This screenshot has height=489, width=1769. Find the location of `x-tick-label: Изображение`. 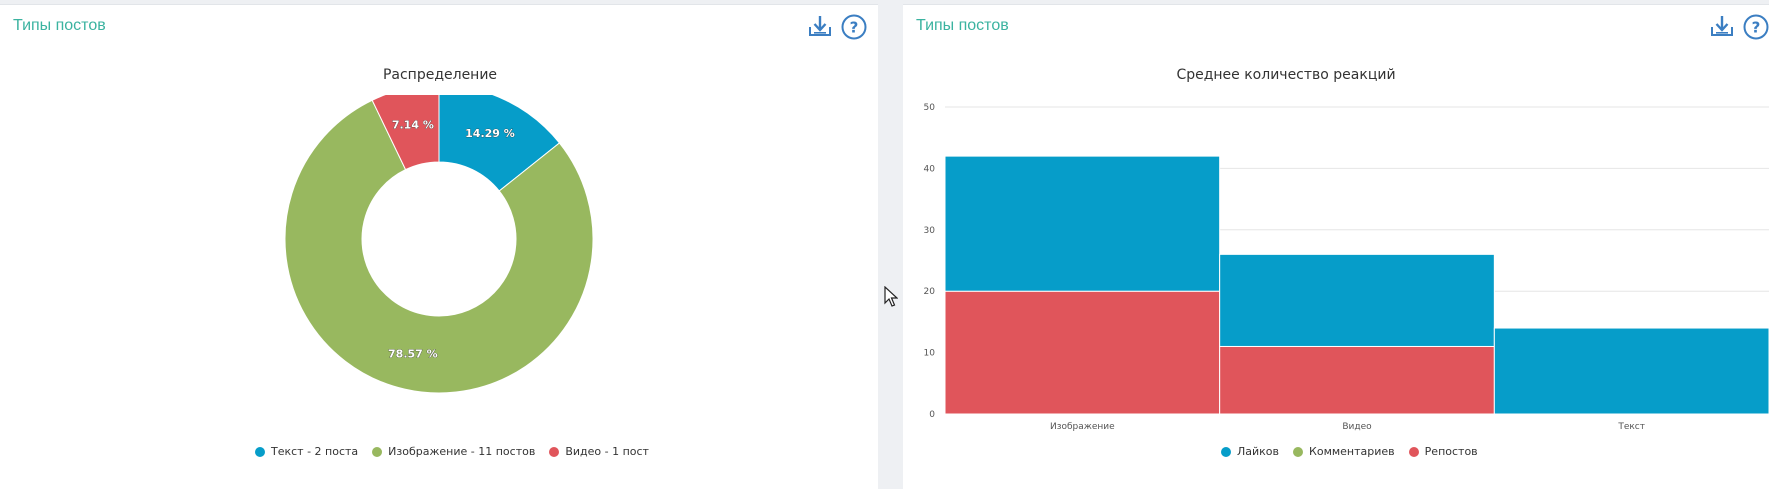

x-tick-label: Изображение is located at coordinates (1082, 427).